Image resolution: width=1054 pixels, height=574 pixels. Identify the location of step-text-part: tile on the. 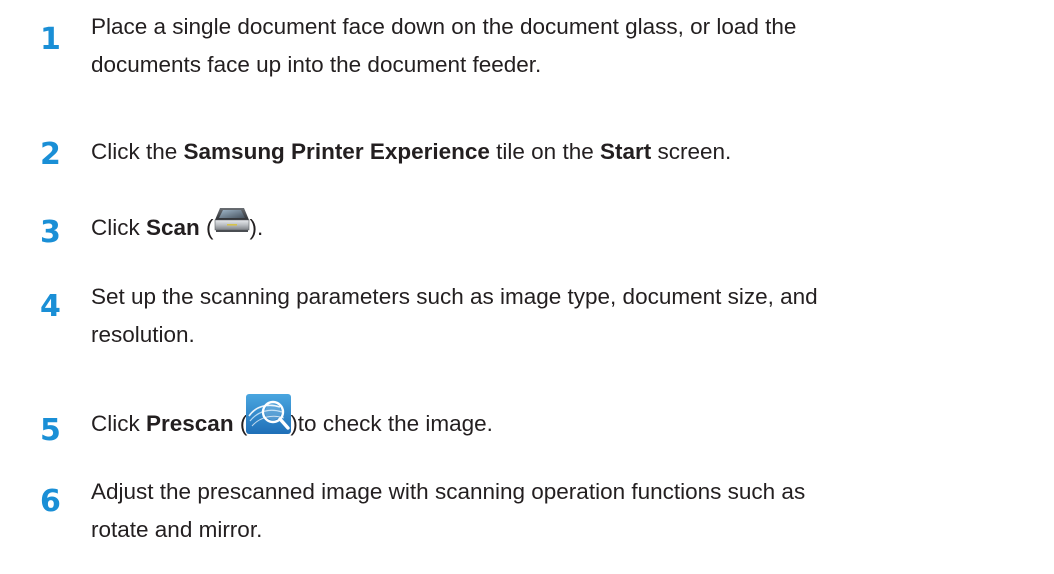
(544, 151).